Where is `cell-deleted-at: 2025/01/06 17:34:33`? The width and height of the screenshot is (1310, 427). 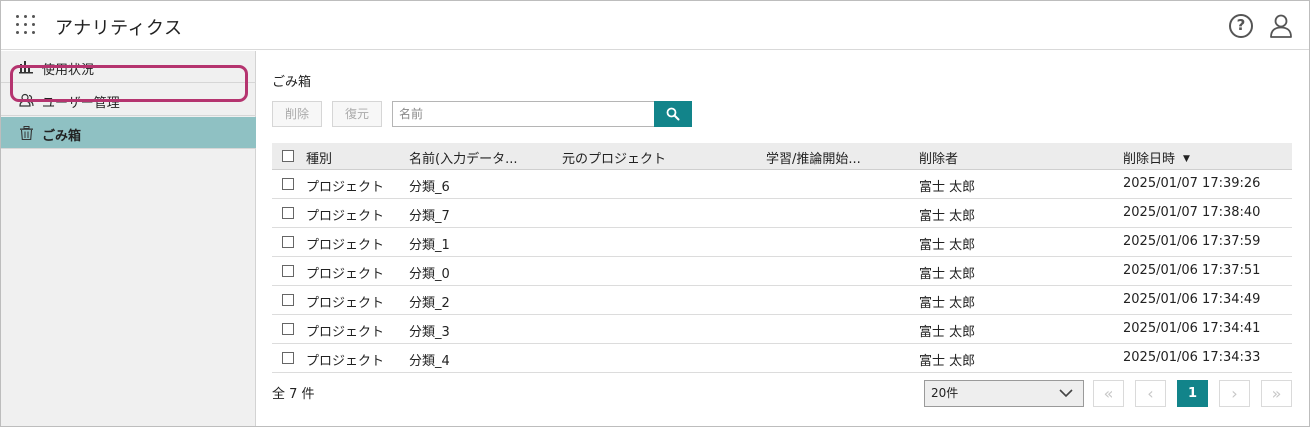
cell-deleted-at: 2025/01/06 17:34:33 is located at coordinates (1192, 357).